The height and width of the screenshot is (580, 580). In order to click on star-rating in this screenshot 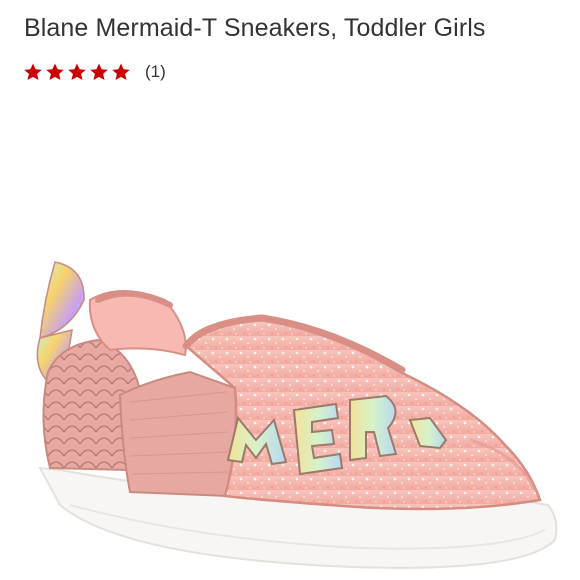, I will do `click(77, 72)`.